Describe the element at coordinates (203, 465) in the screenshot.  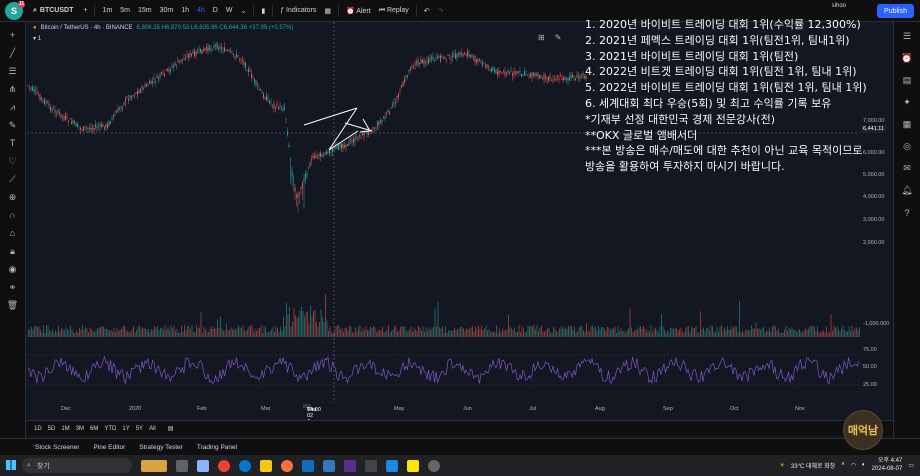
I see `chat-app-icon` at that location.